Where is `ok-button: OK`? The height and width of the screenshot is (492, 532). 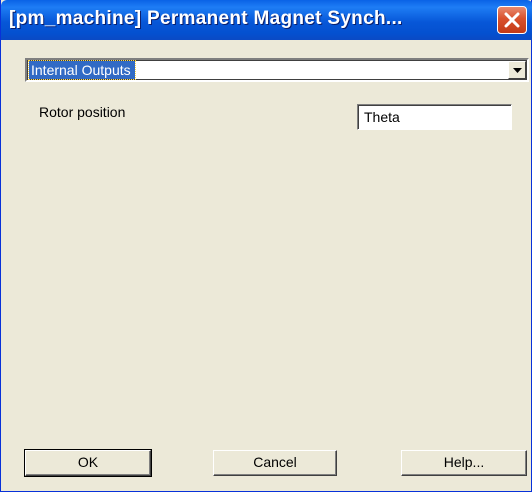
ok-button: OK is located at coordinates (88, 463).